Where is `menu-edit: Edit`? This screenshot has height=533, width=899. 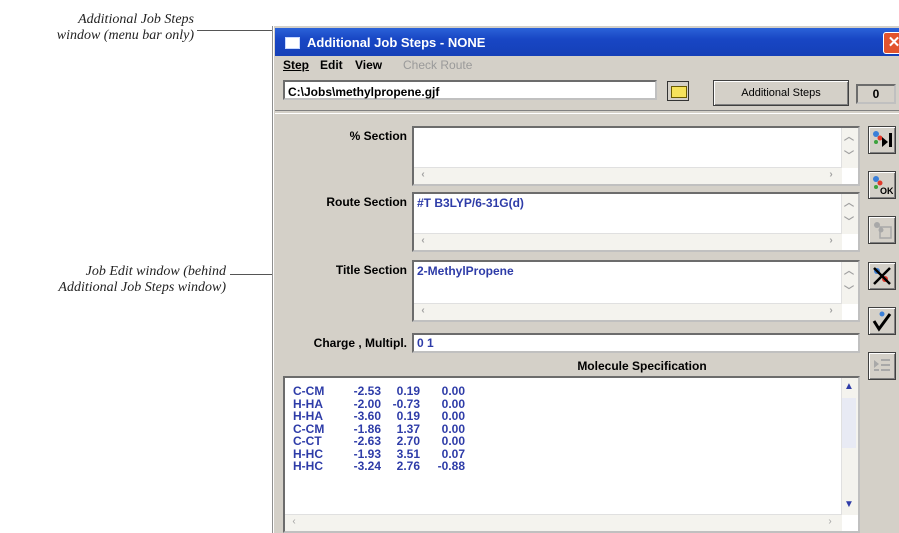
menu-edit: Edit is located at coordinates (331, 65).